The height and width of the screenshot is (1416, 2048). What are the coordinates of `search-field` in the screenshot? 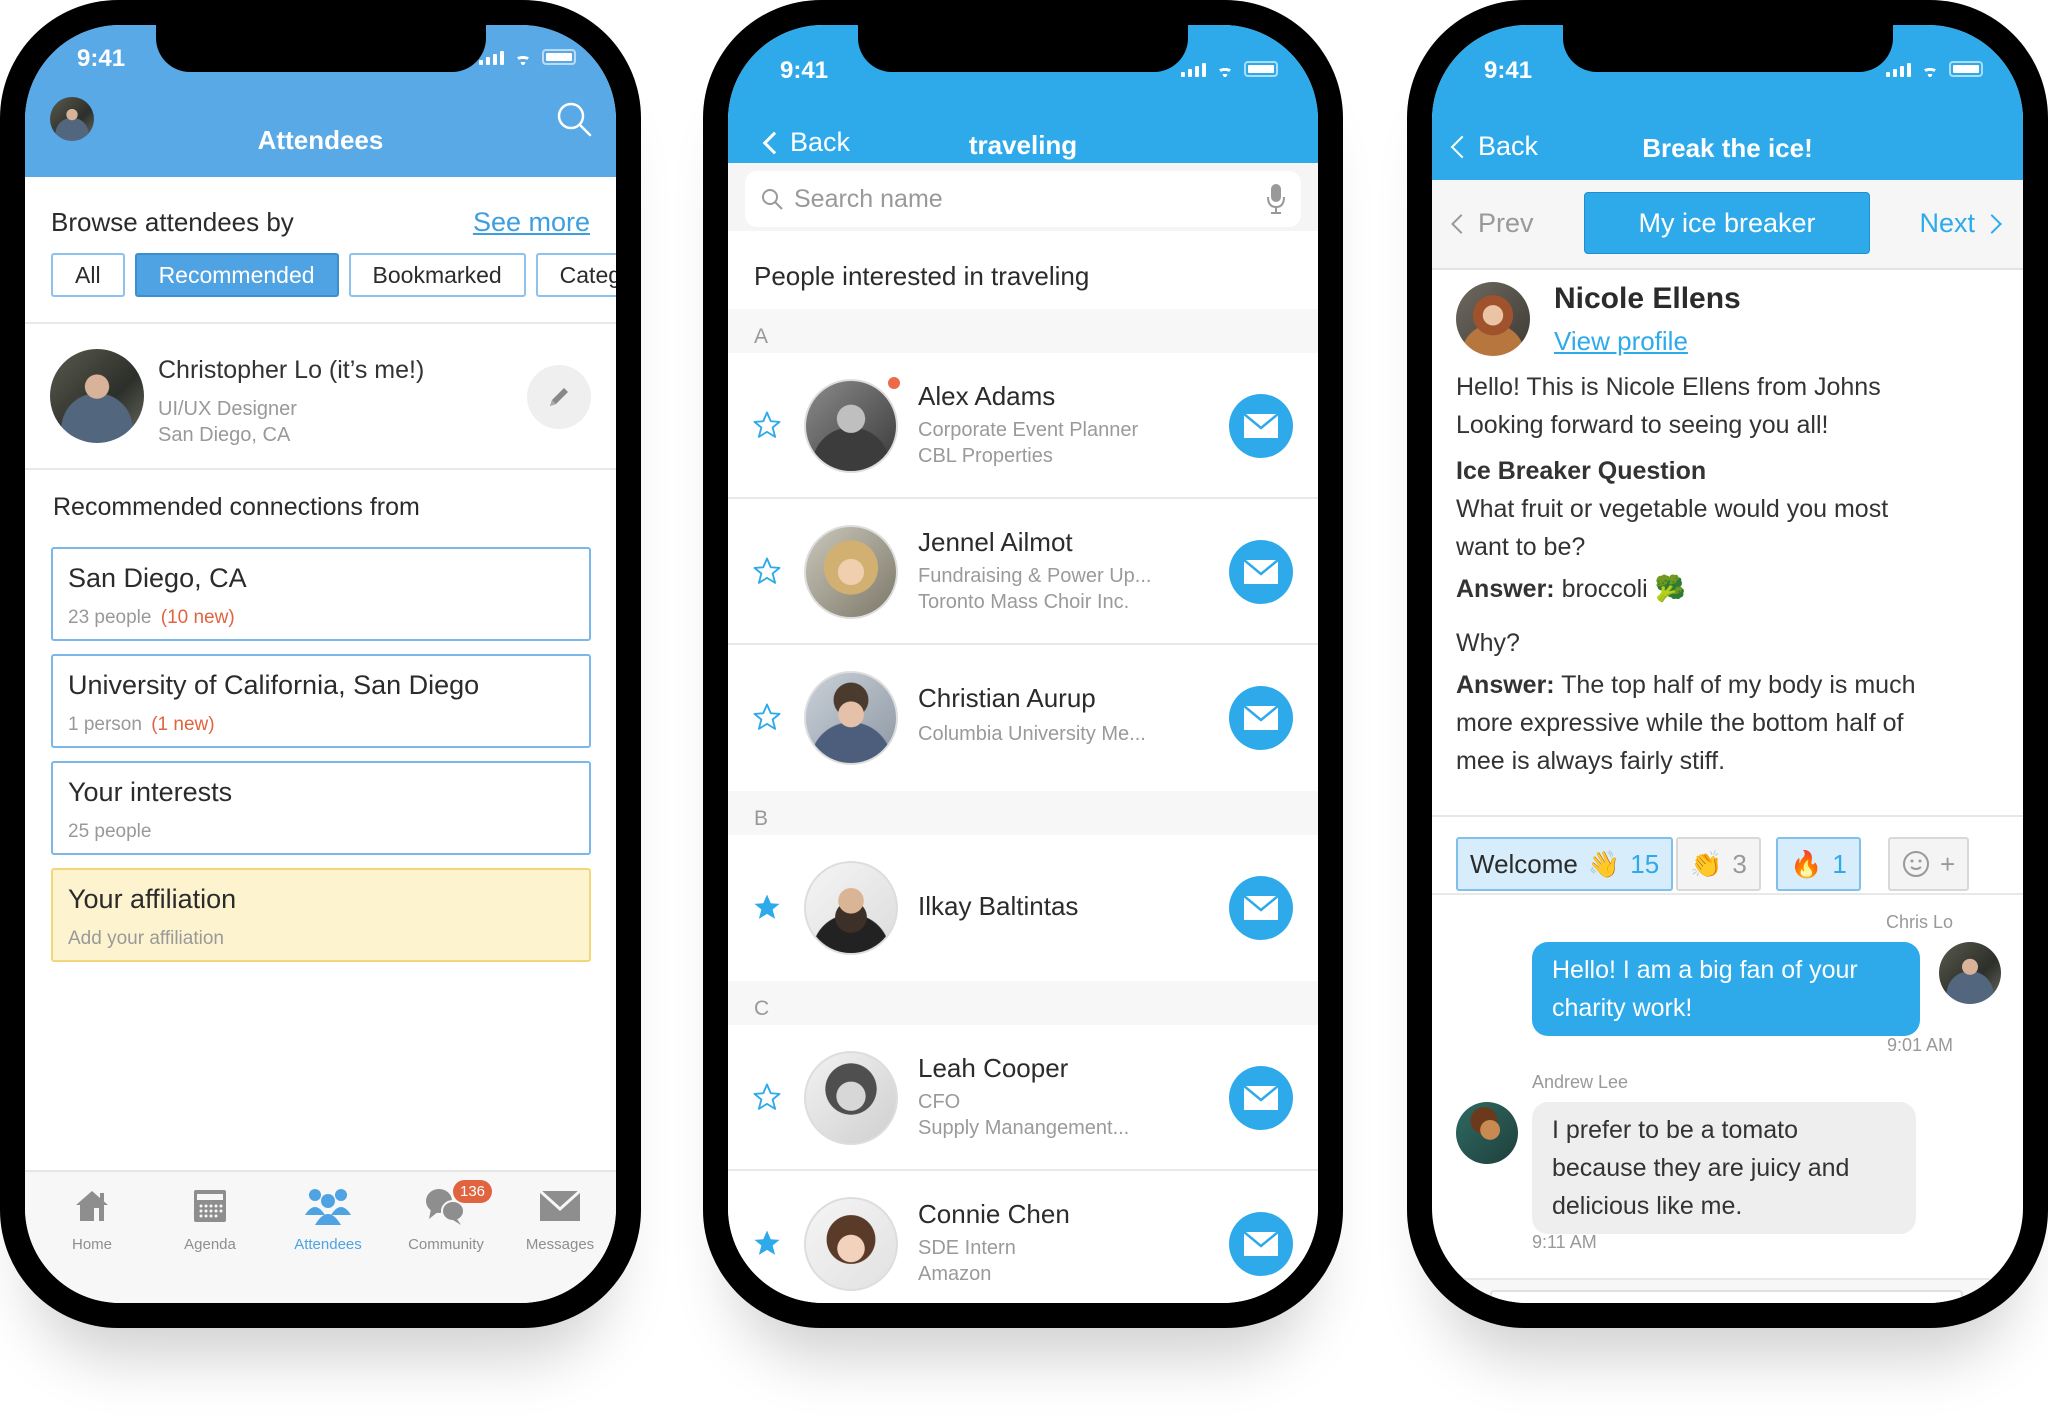 It's located at (1023, 199).